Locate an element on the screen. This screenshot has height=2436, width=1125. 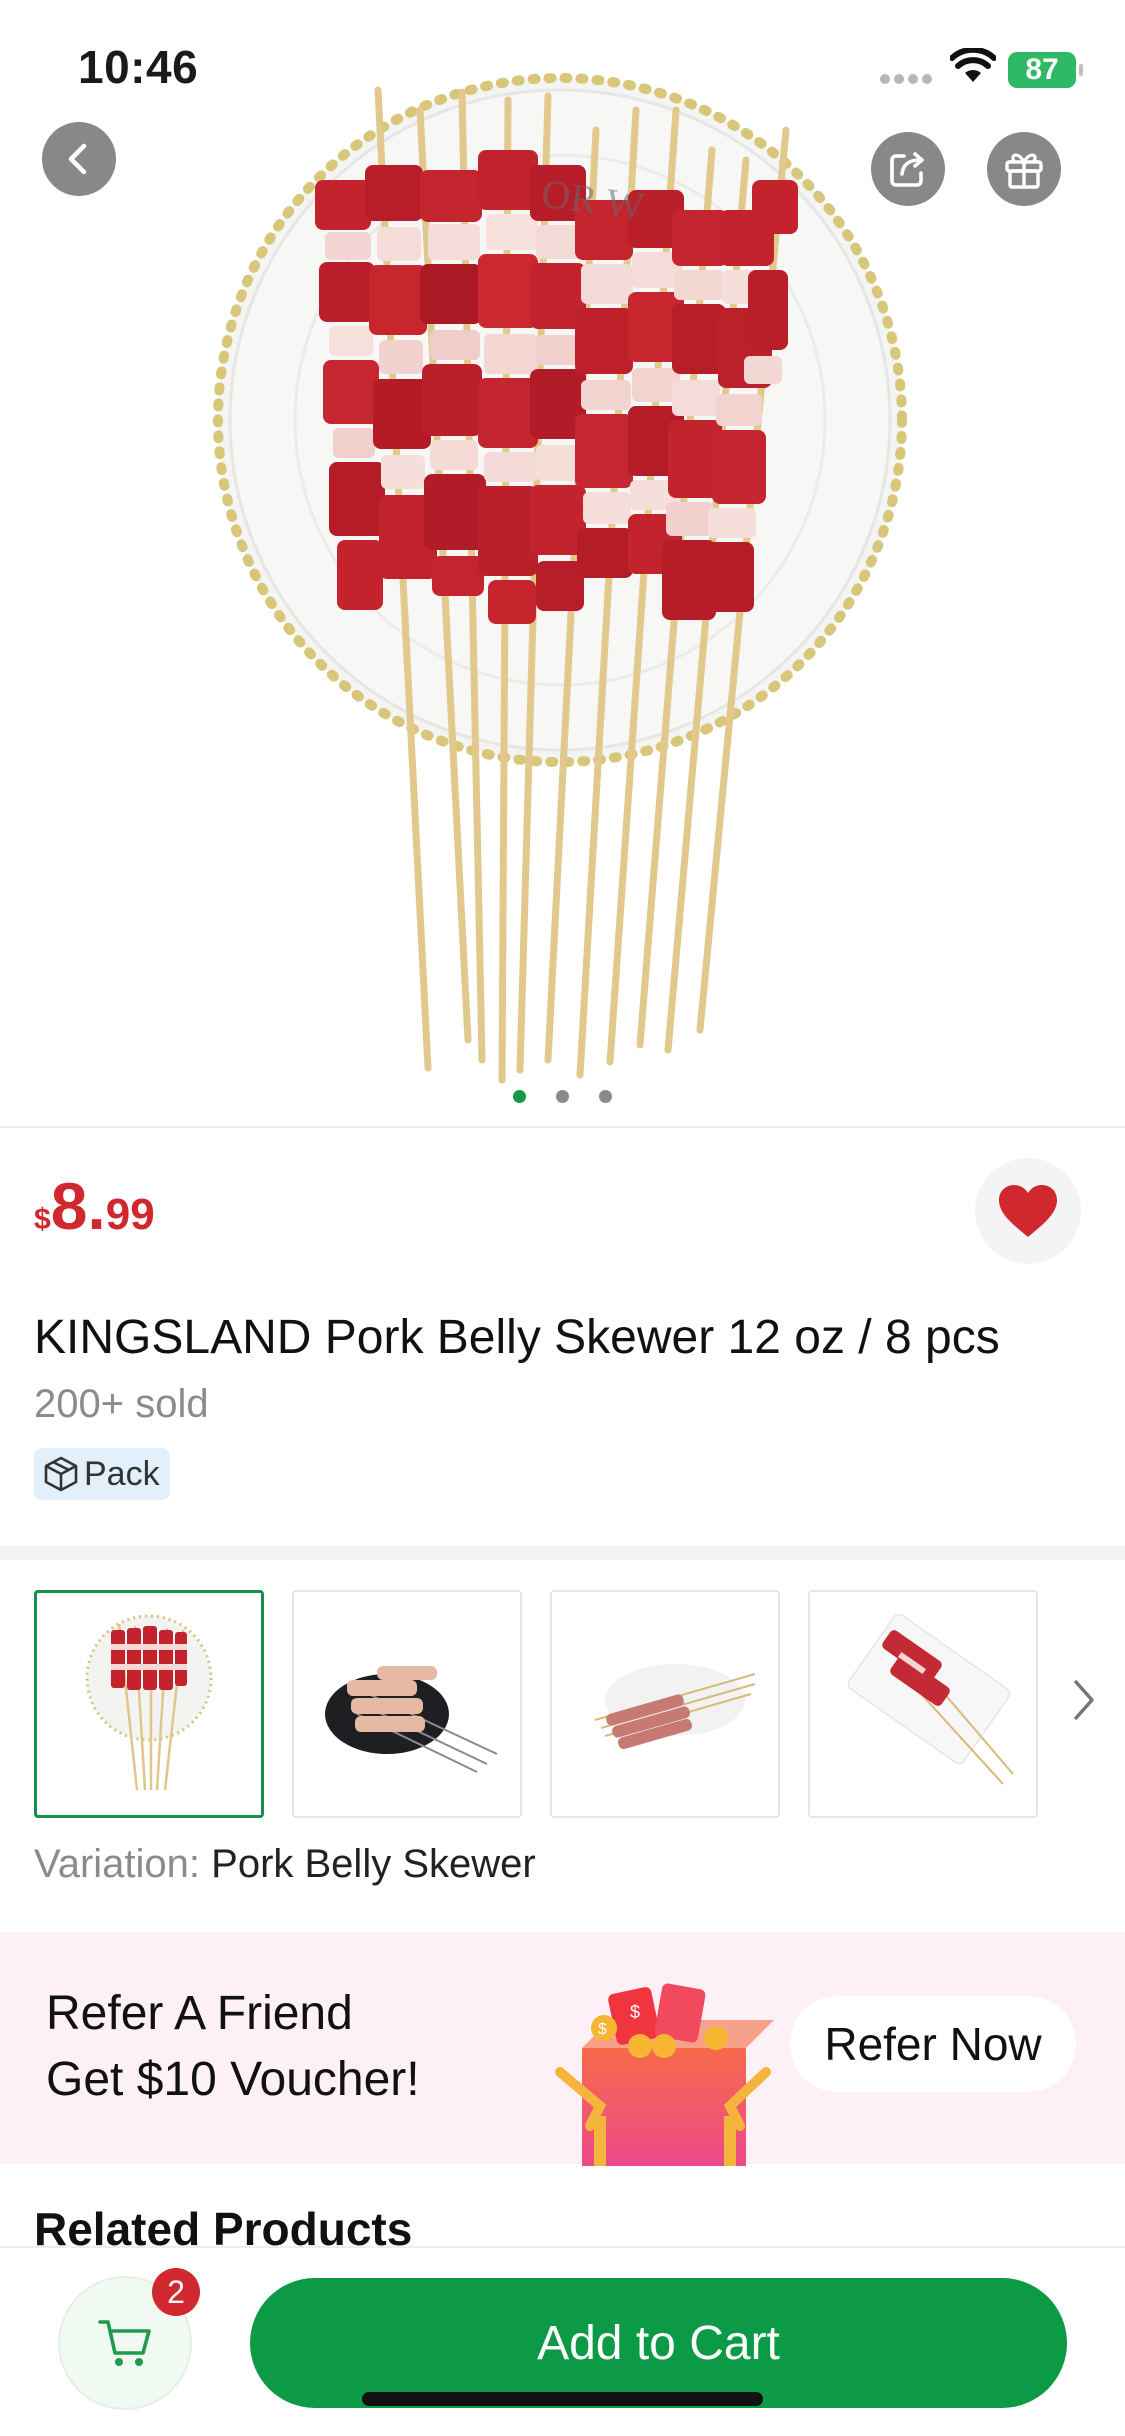
gift-icon is located at coordinates (1024, 171).